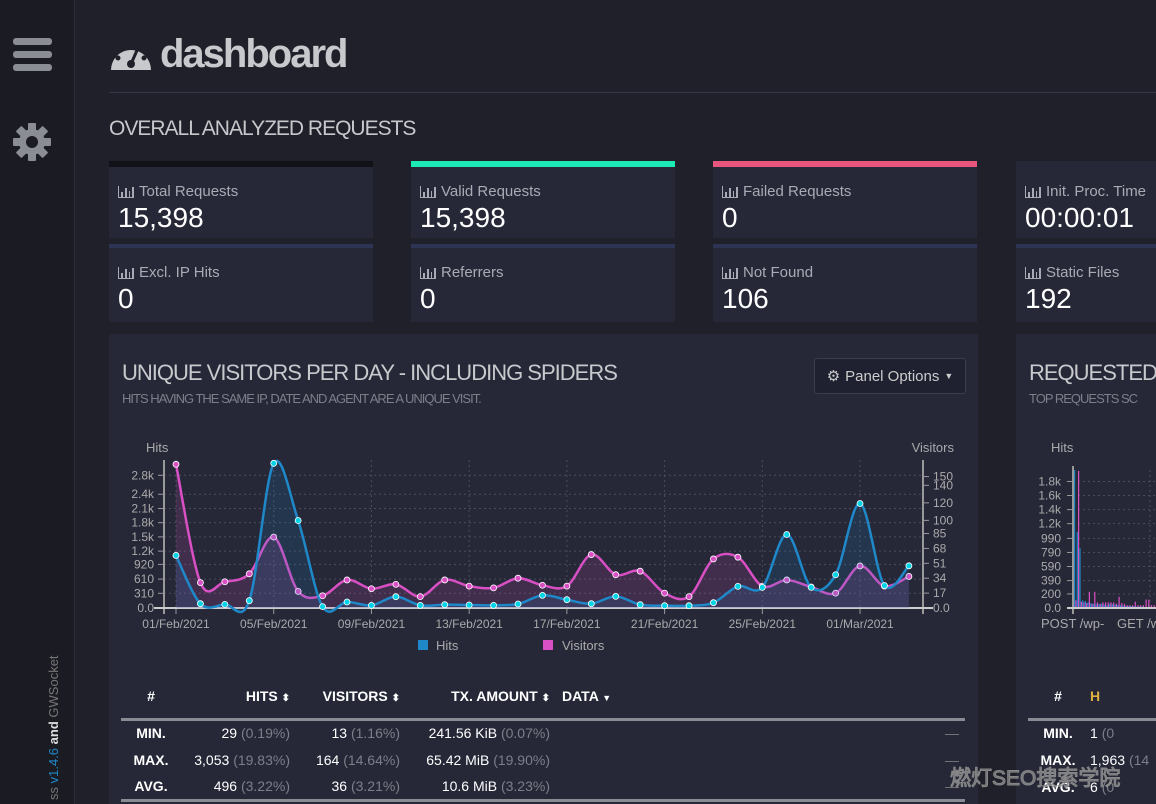 This screenshot has height=804, width=1156. I want to click on hits-value: 1, so click(1094, 733).